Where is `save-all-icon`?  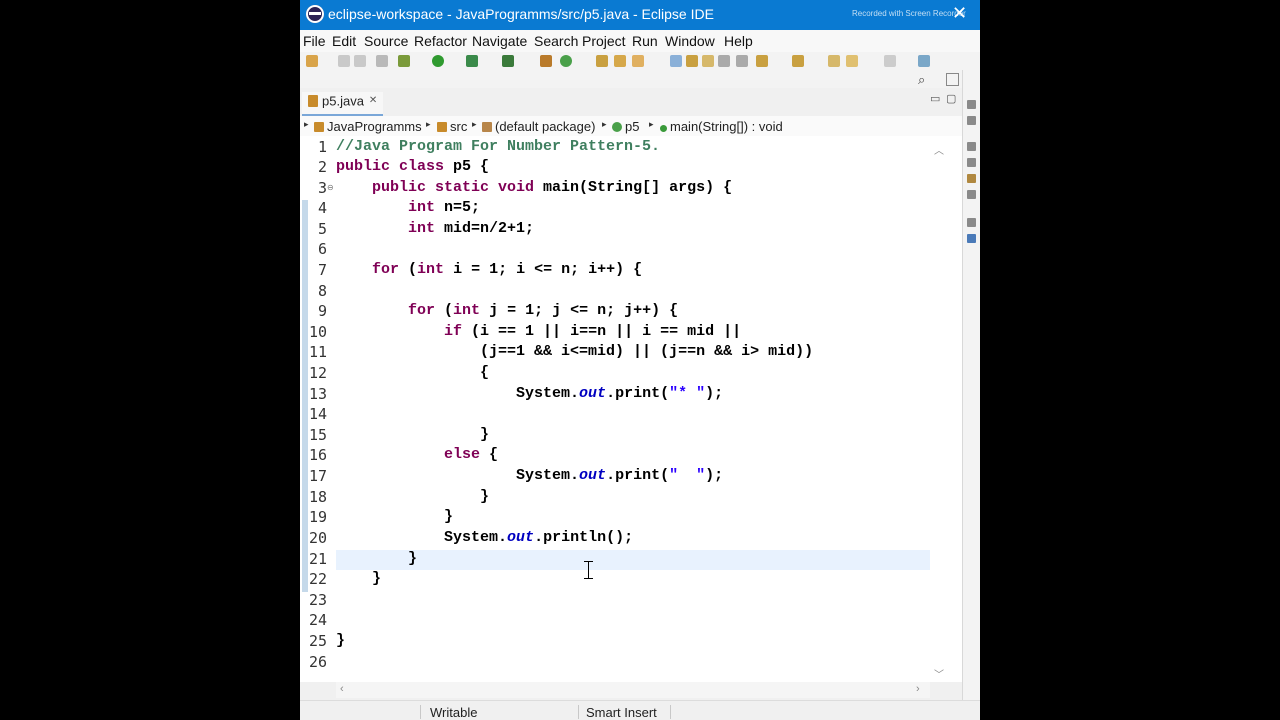 save-all-icon is located at coordinates (360, 61).